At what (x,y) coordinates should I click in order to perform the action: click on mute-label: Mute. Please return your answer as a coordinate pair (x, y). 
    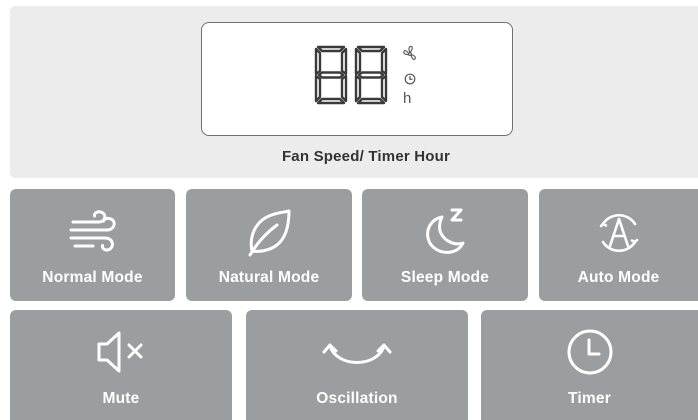
    Looking at the image, I should click on (121, 398).